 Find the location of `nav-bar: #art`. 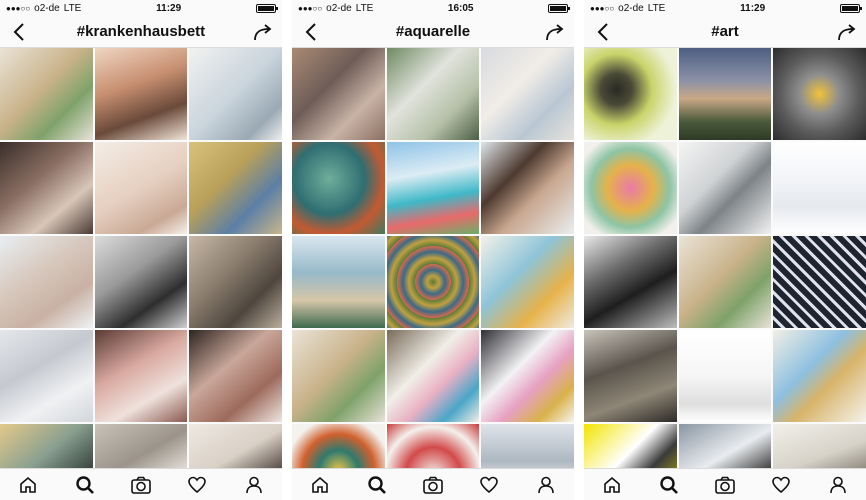

nav-bar: #art is located at coordinates (725, 32).